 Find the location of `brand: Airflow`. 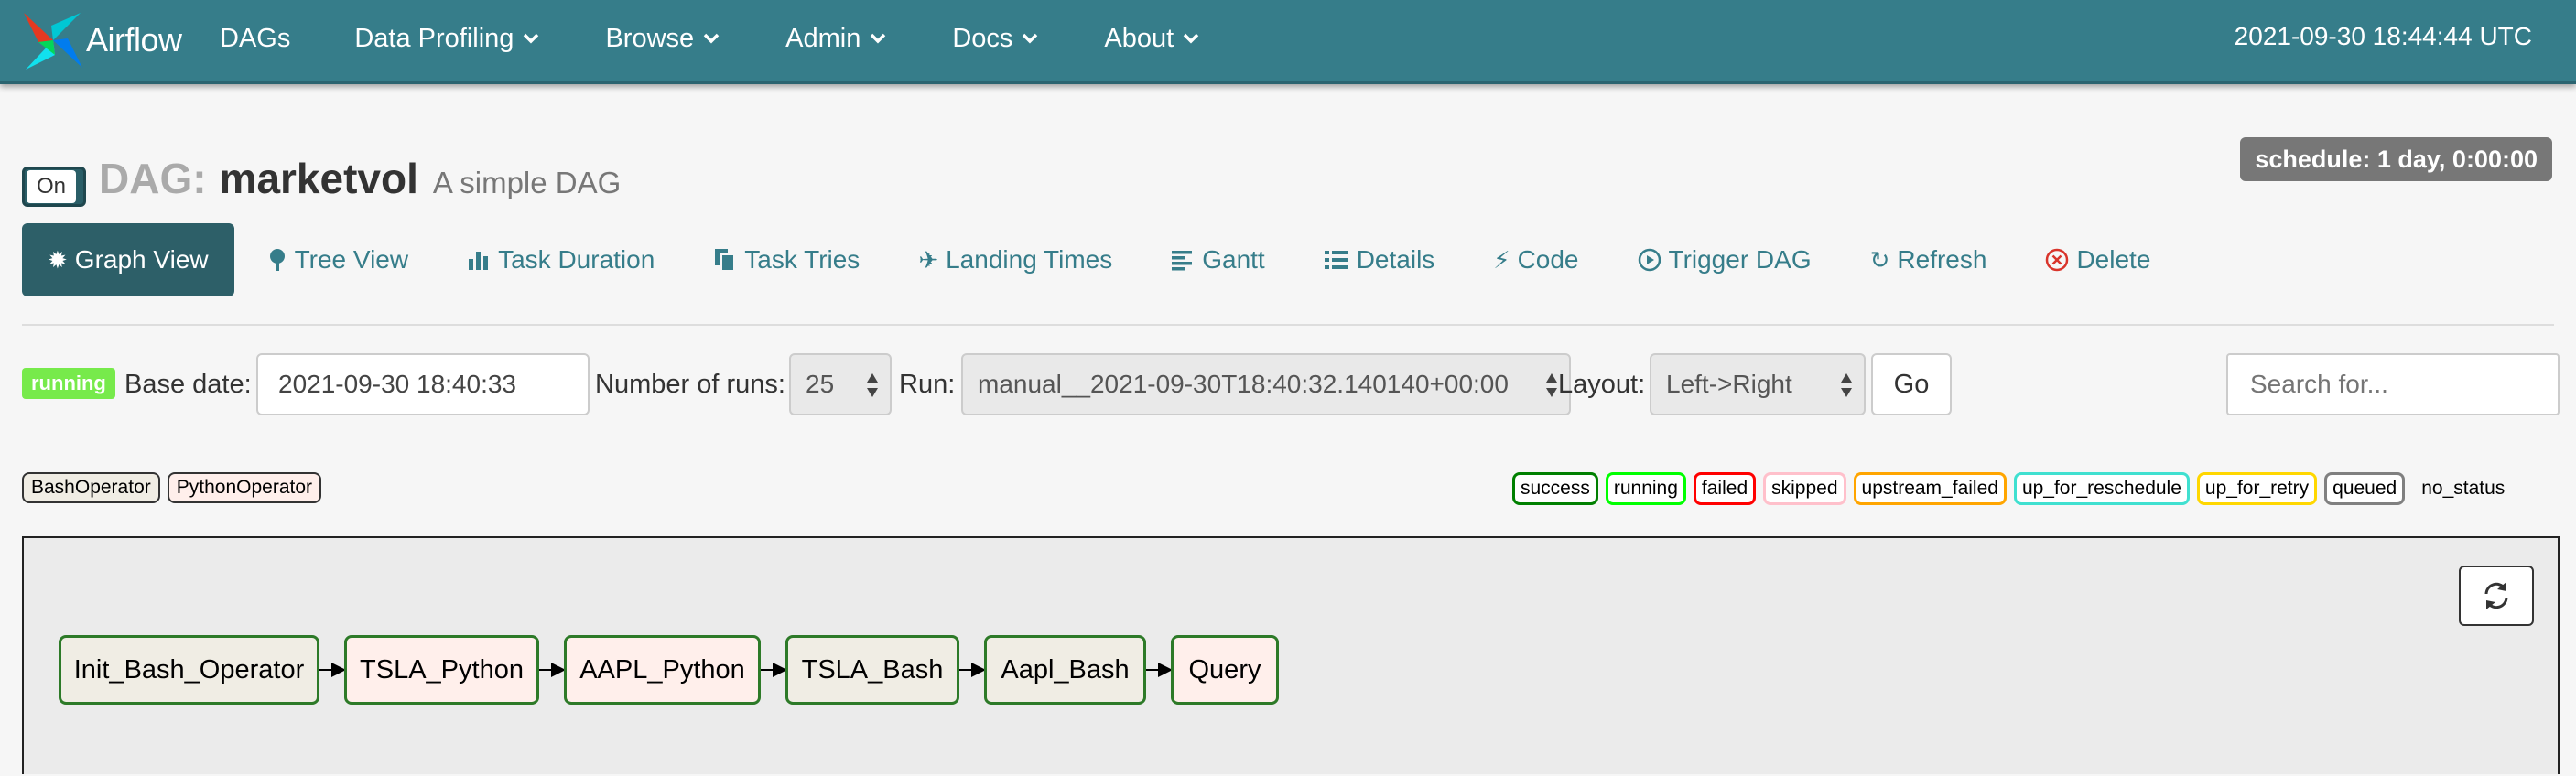

brand: Airflow is located at coordinates (101, 40).